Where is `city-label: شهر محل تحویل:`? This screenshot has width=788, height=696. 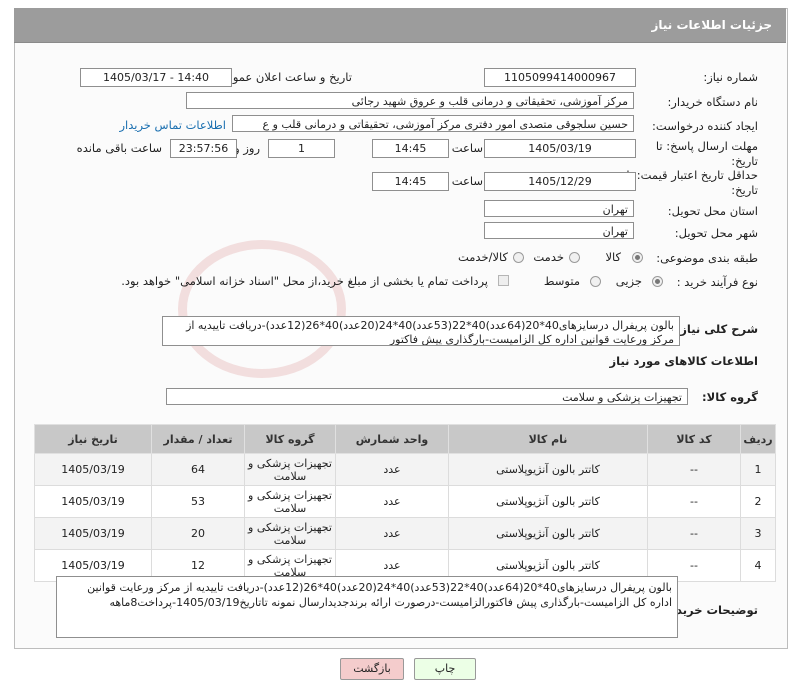 city-label: شهر محل تحویل: is located at coordinates (716, 233).